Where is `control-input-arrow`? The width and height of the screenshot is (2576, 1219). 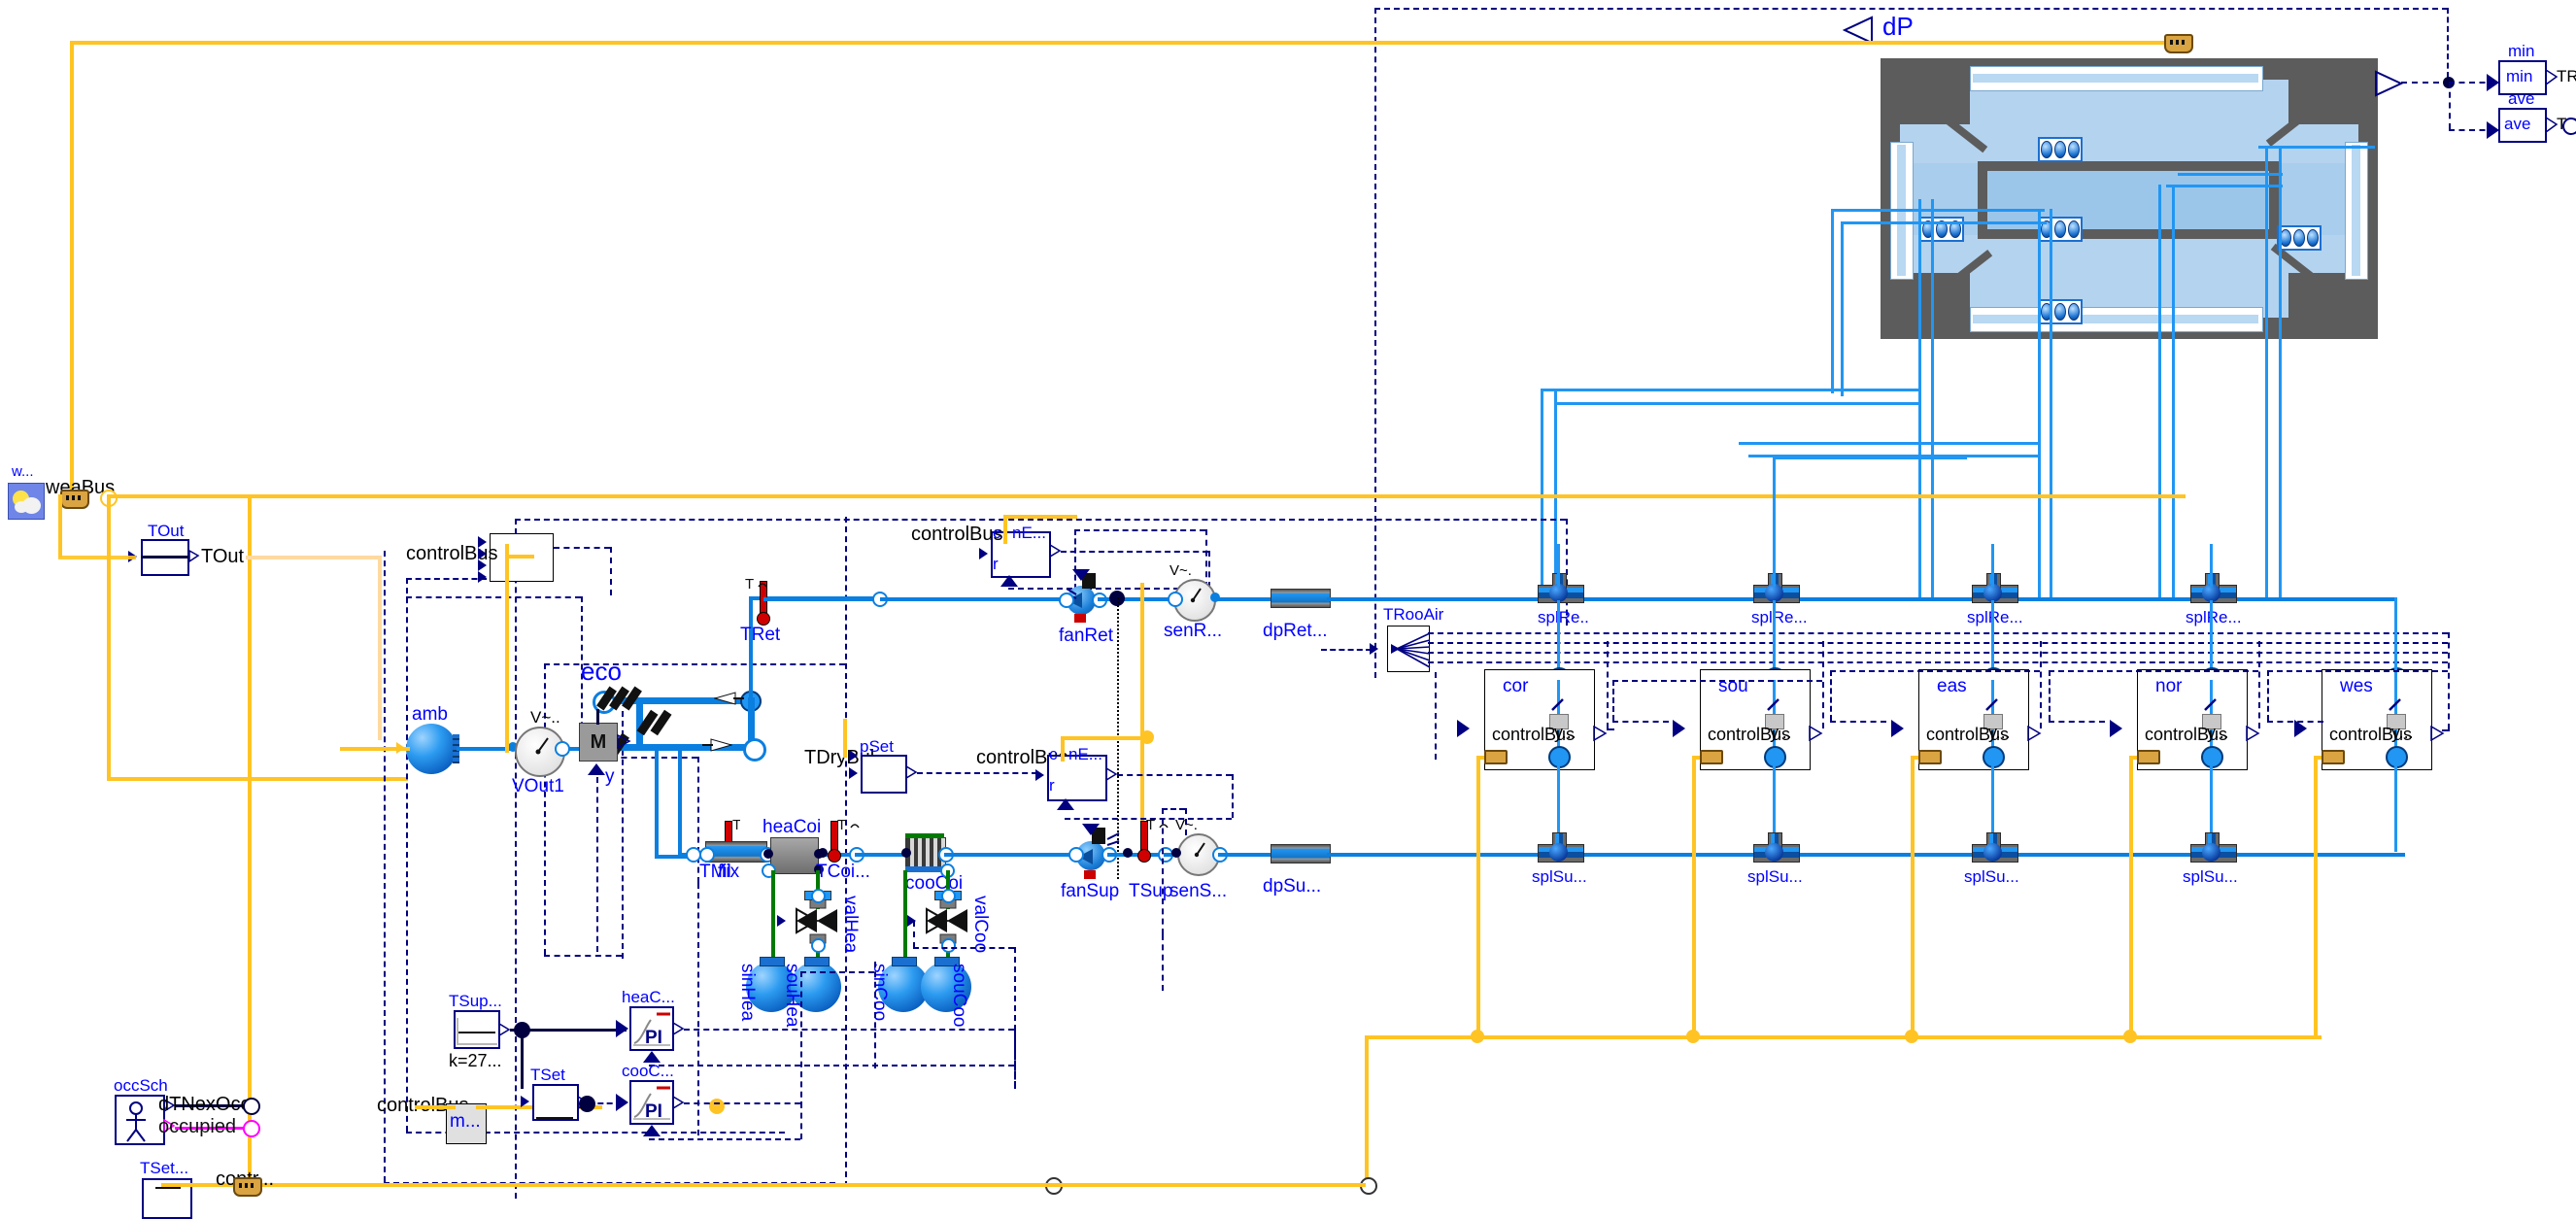
control-input-arrow is located at coordinates (596, 769).